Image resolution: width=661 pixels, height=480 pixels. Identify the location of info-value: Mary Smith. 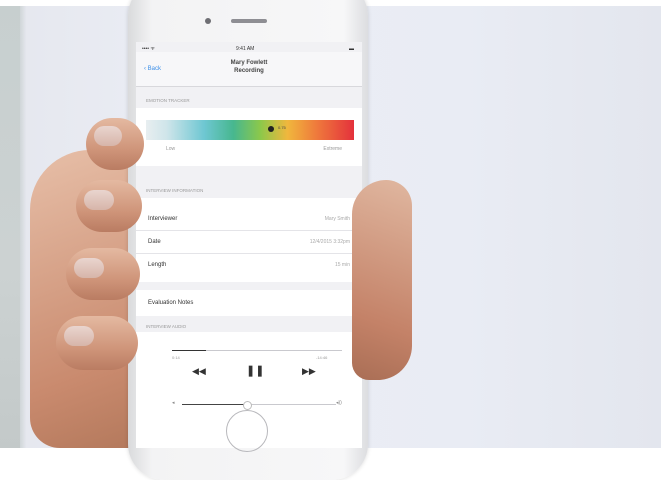
(337, 219).